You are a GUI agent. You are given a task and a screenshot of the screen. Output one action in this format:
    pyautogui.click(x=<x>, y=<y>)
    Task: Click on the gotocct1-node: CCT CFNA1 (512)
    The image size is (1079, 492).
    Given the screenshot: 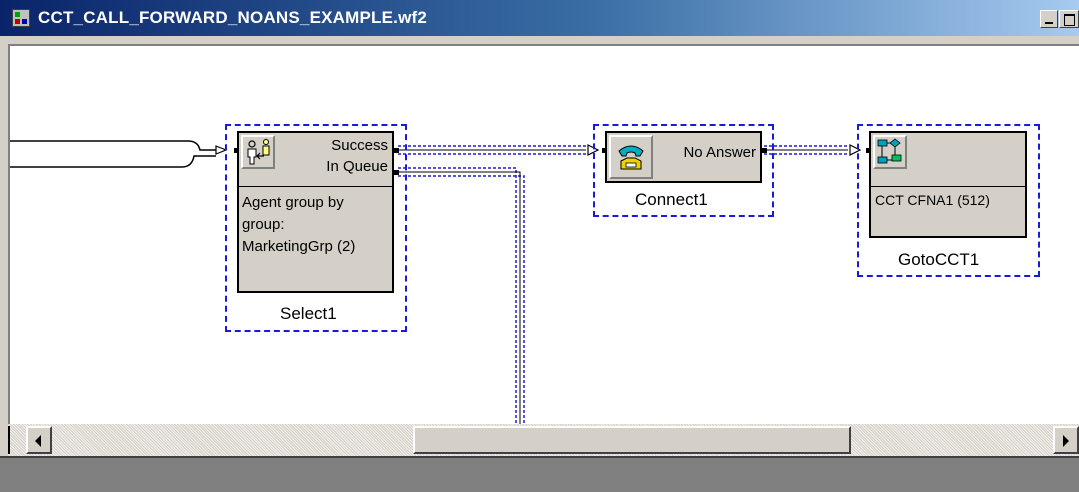 What is the action you would take?
    pyautogui.click(x=948, y=184)
    